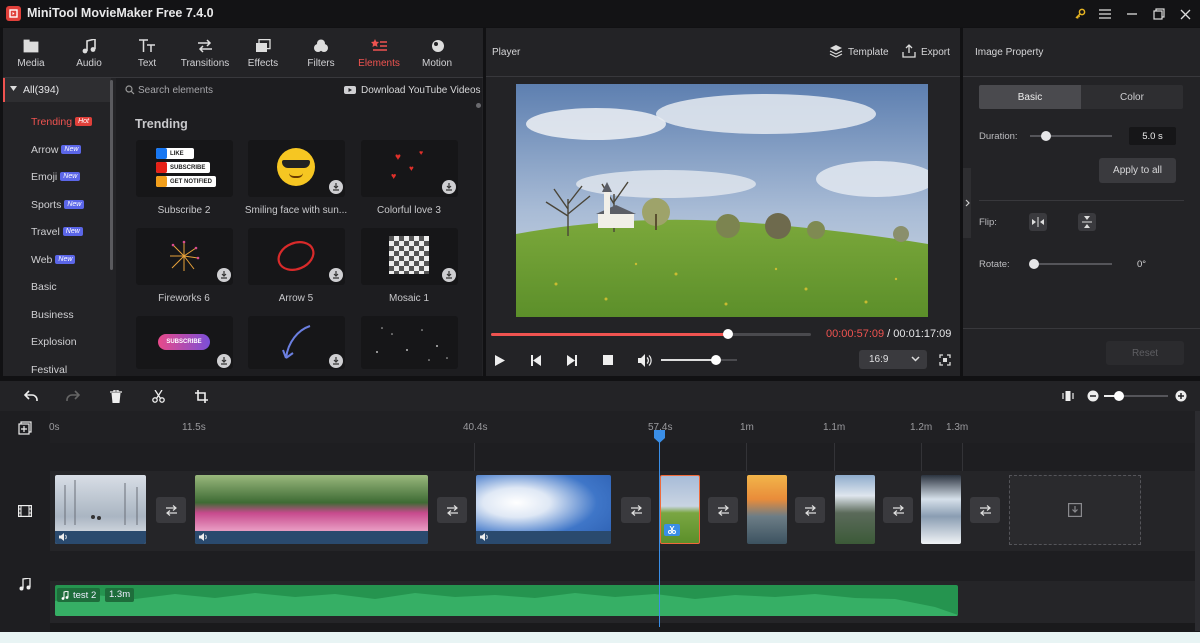  Describe the element at coordinates (147, 57) in the screenshot. I see `tab-text: Text` at that location.